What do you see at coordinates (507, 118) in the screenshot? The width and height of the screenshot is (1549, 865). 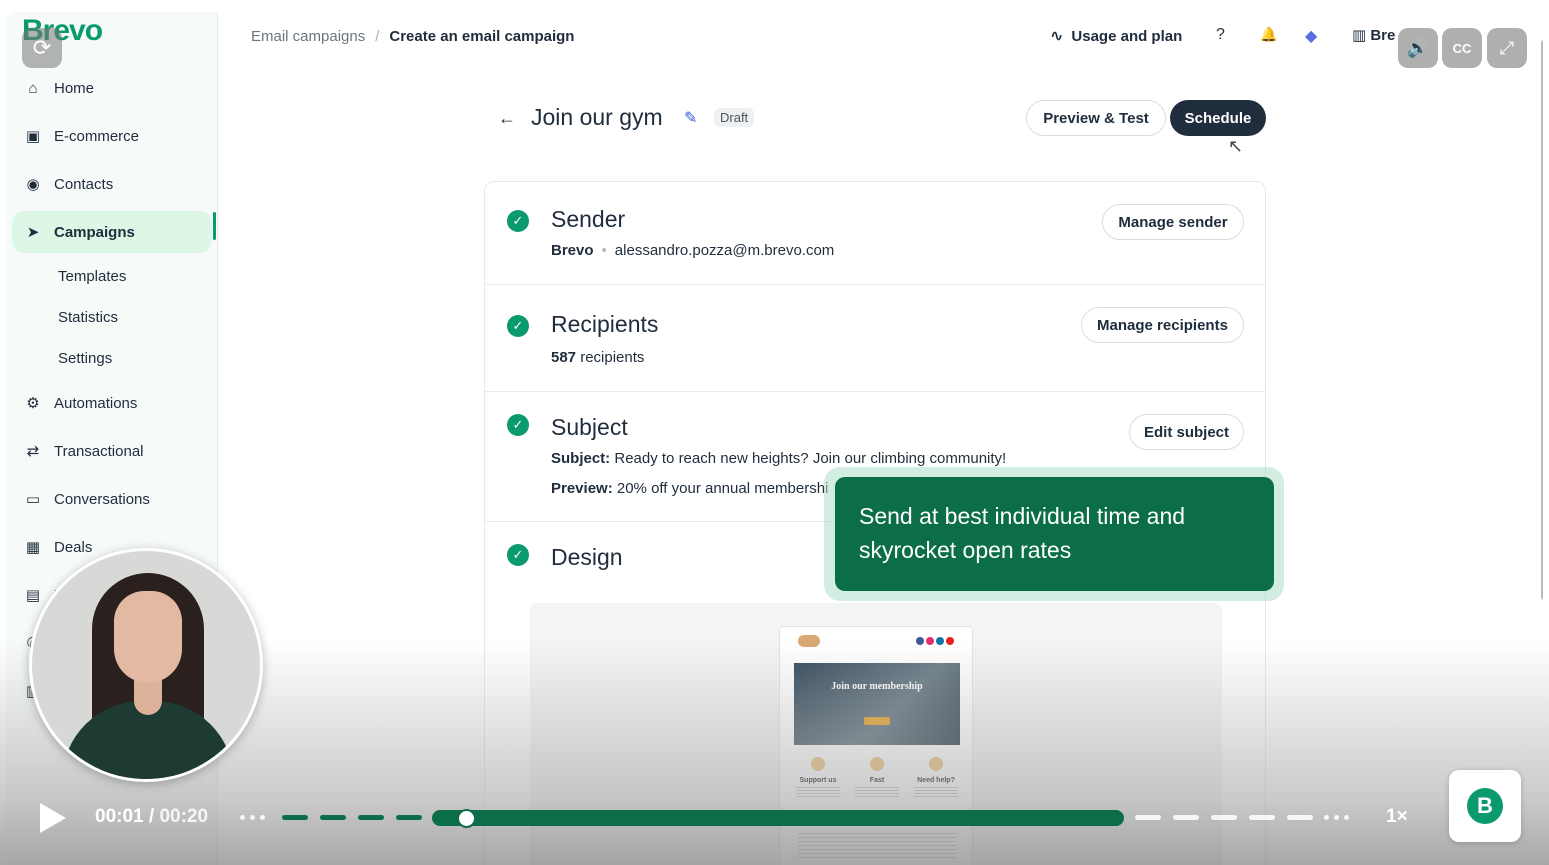 I see `back-arrow-icon: ←` at bounding box center [507, 118].